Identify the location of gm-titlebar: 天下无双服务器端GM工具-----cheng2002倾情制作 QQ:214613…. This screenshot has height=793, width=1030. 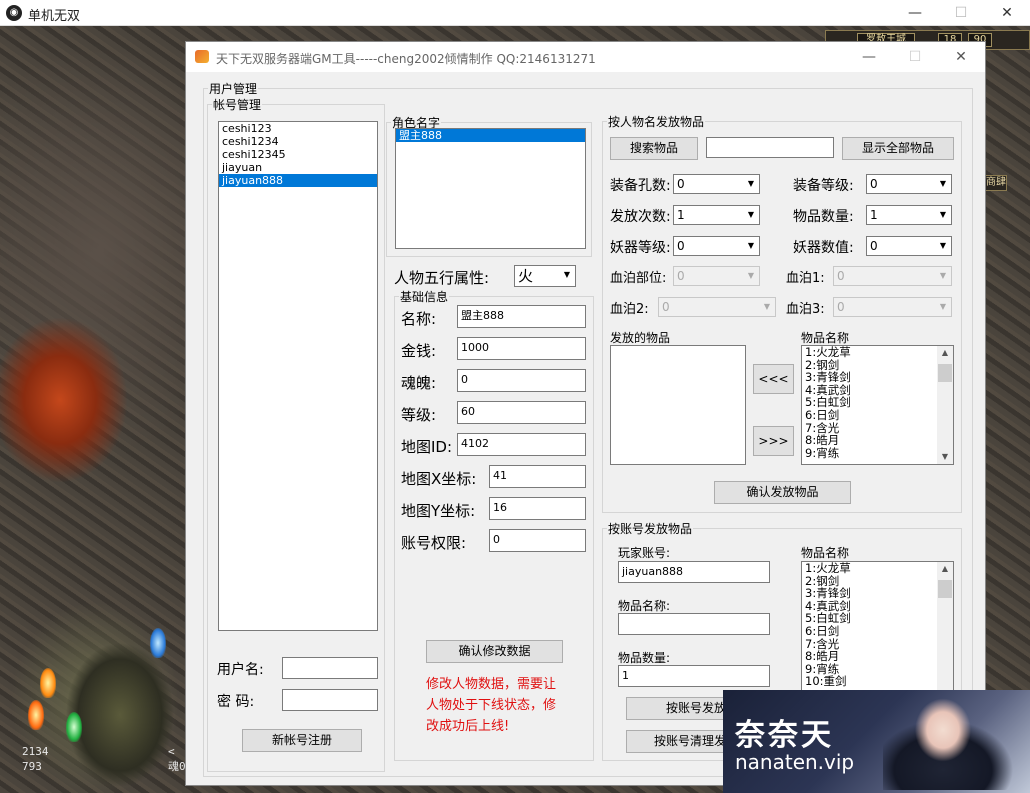
(585, 57).